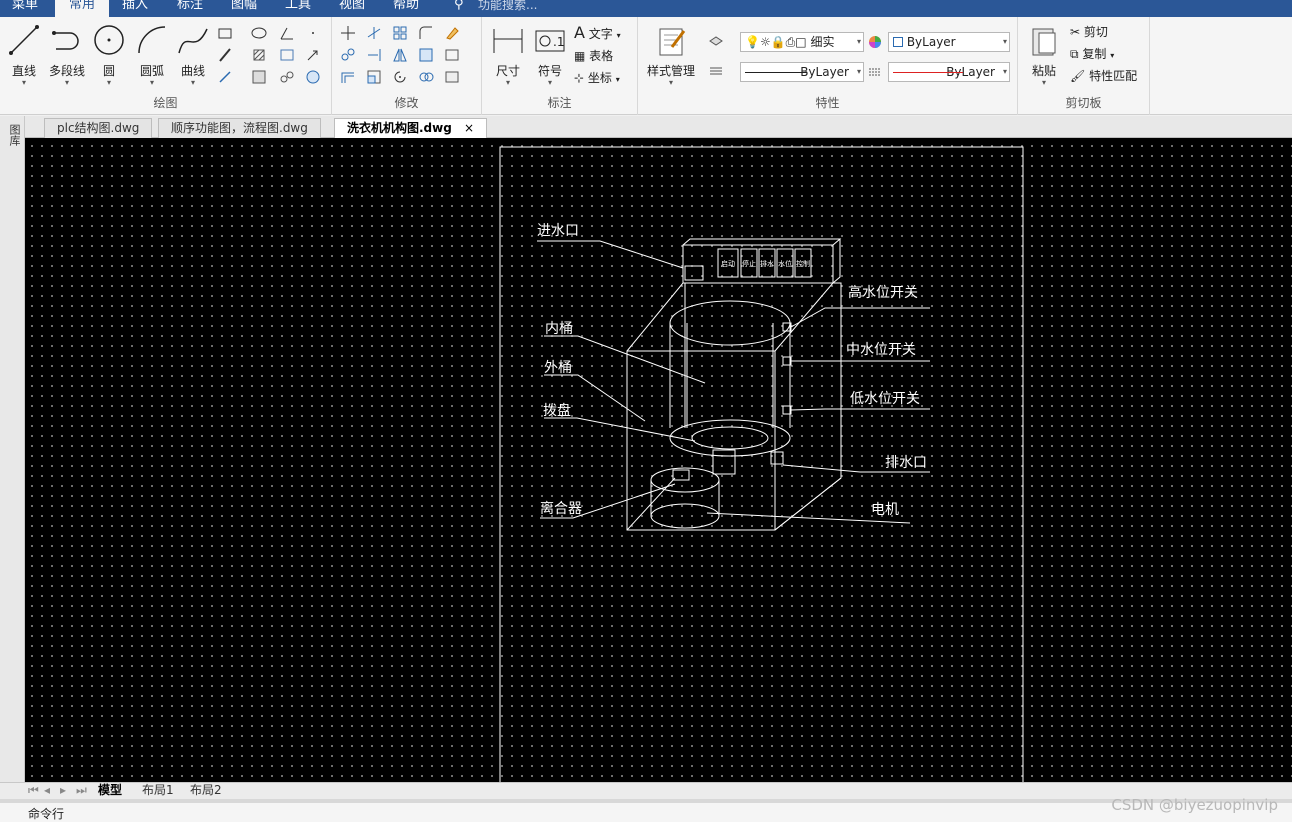 The width and height of the screenshot is (1292, 822). What do you see at coordinates (646, 810) in the screenshot?
I see `command-bar: 命令行` at bounding box center [646, 810].